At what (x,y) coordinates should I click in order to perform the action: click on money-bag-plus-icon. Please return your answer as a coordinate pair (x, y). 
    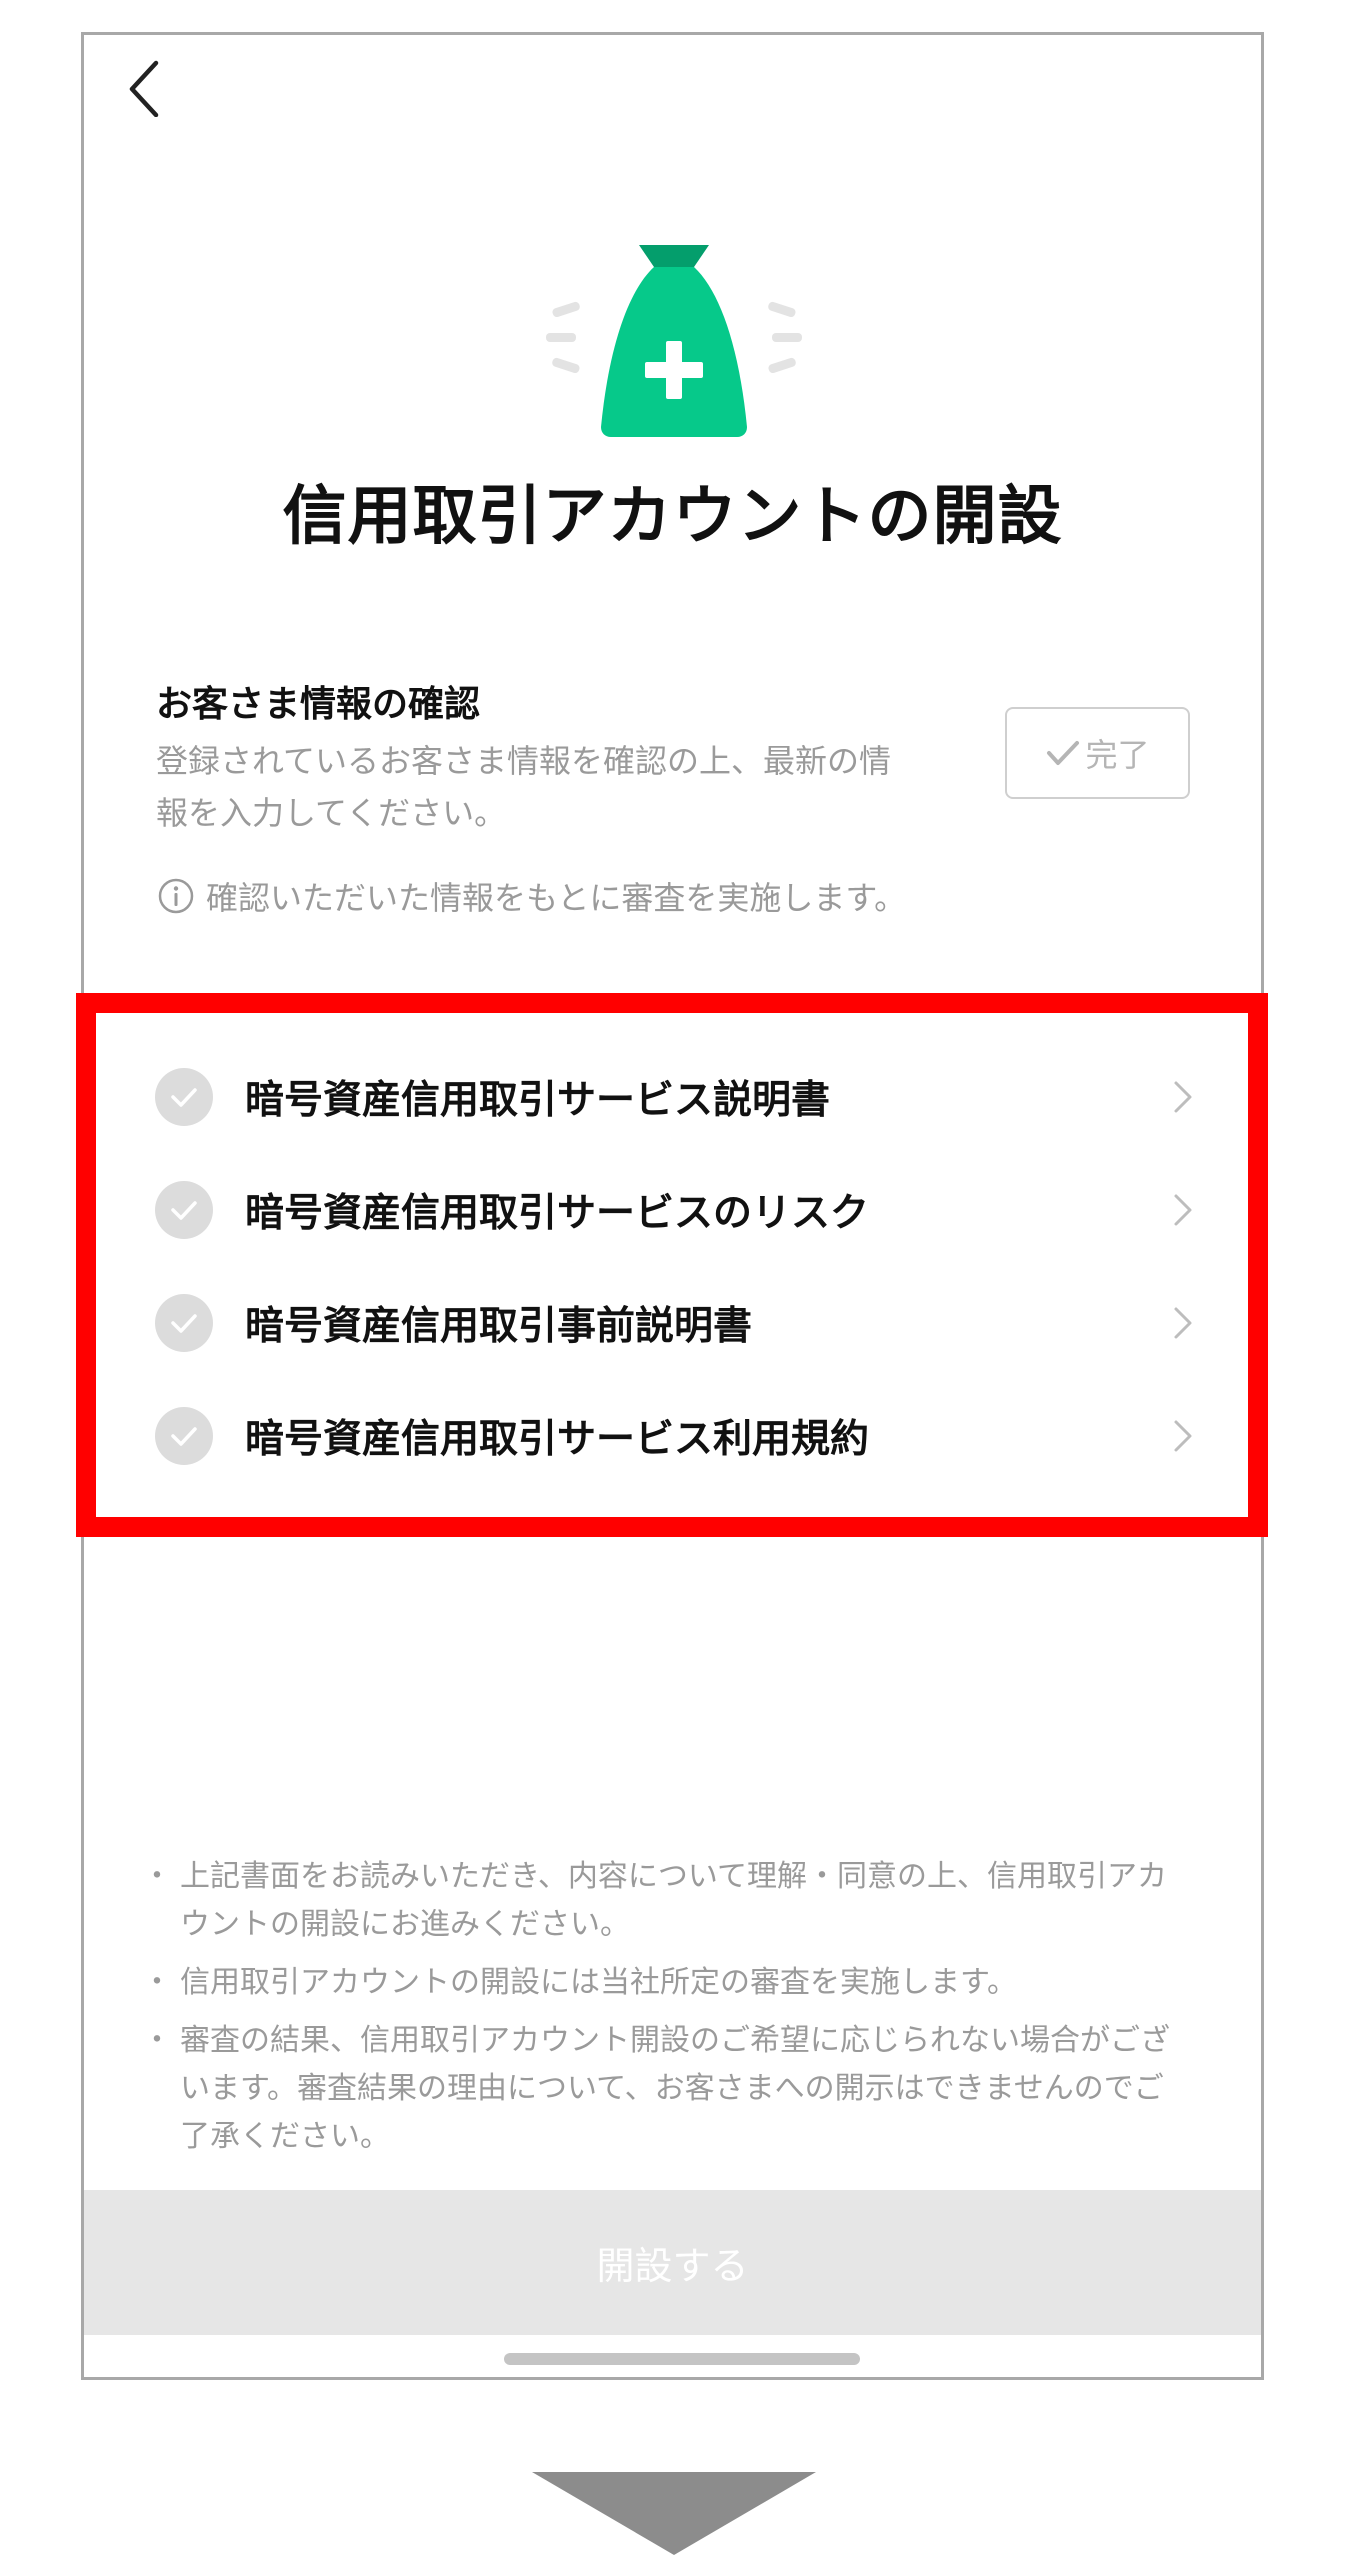
    Looking at the image, I should click on (674, 341).